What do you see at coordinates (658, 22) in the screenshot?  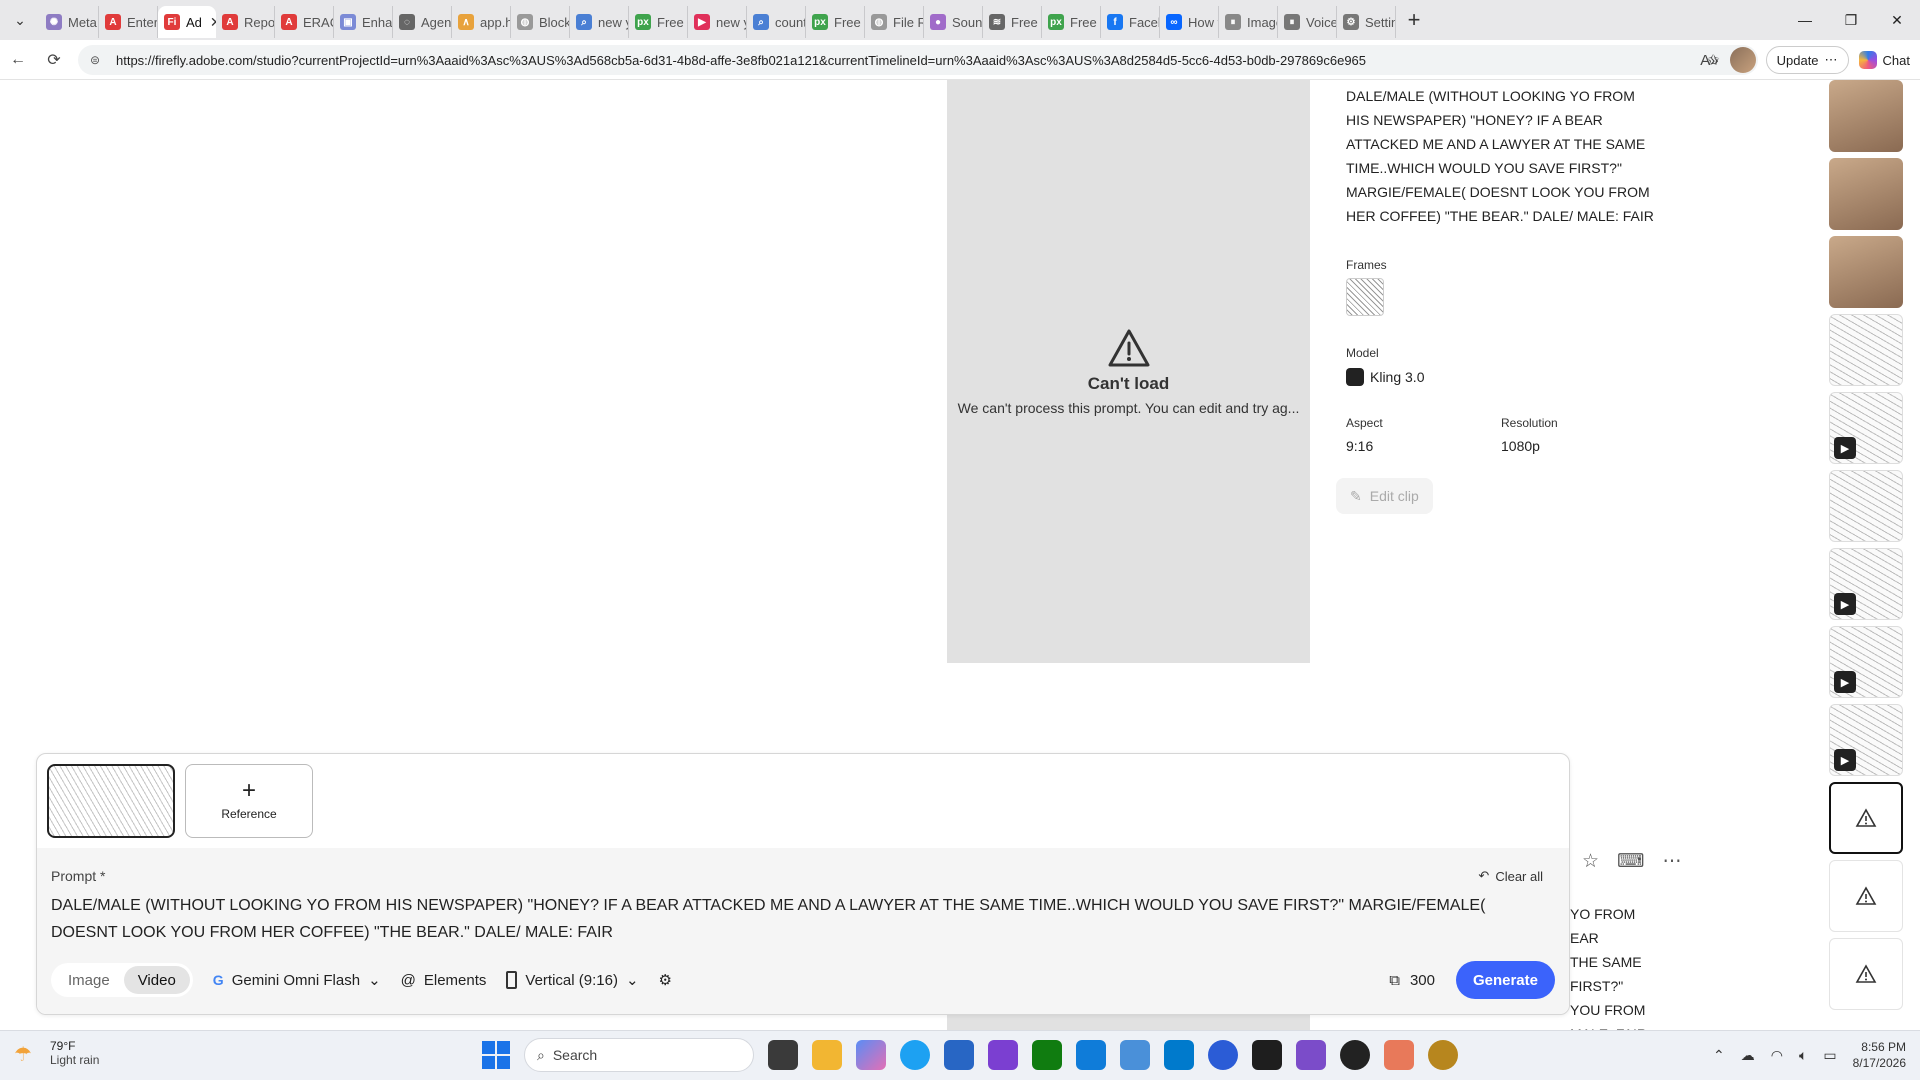 I see `browser-tab: px Free N` at bounding box center [658, 22].